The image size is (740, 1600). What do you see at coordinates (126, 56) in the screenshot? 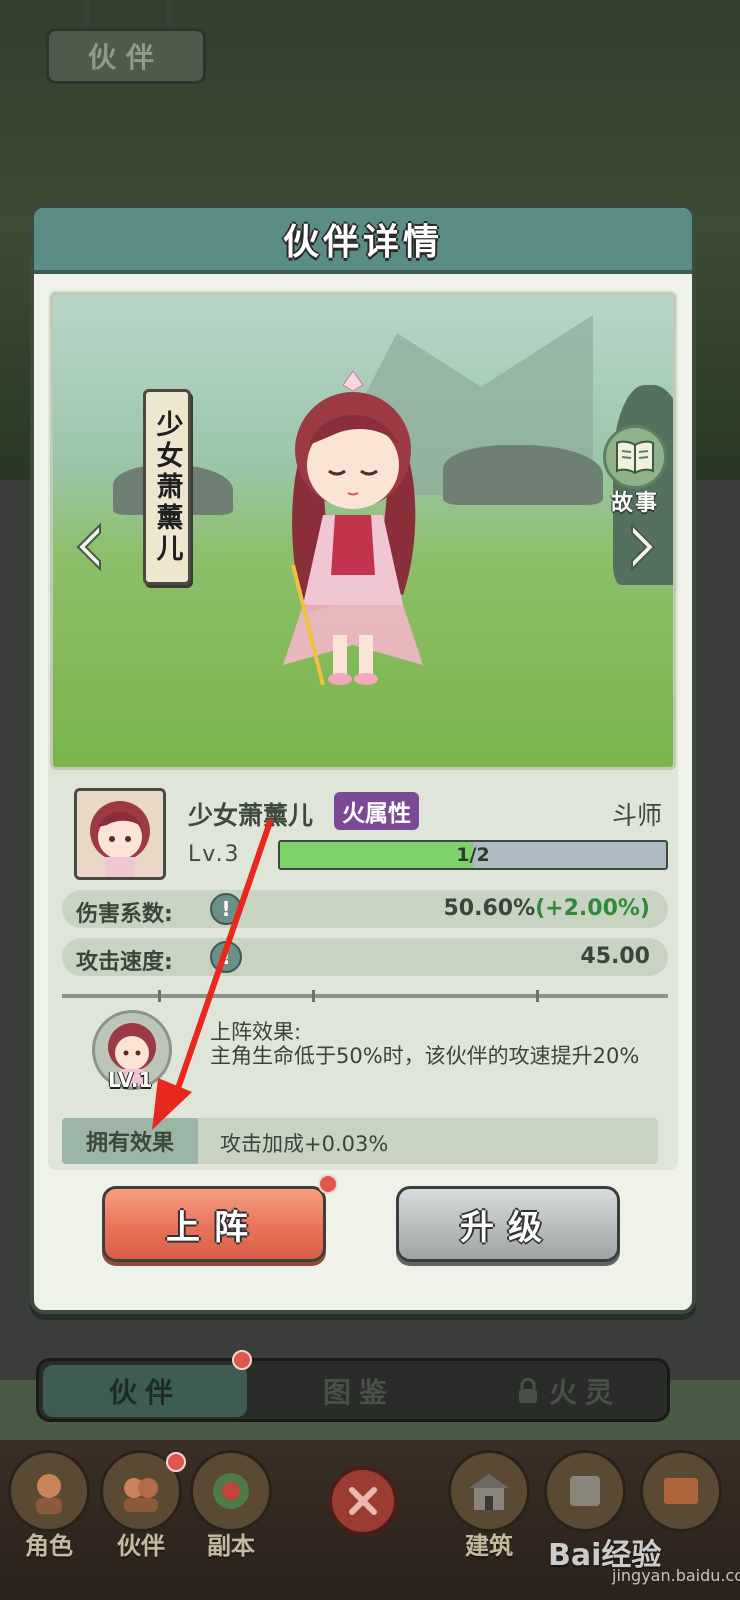
I see `top-plaque: 伙伴` at bounding box center [126, 56].